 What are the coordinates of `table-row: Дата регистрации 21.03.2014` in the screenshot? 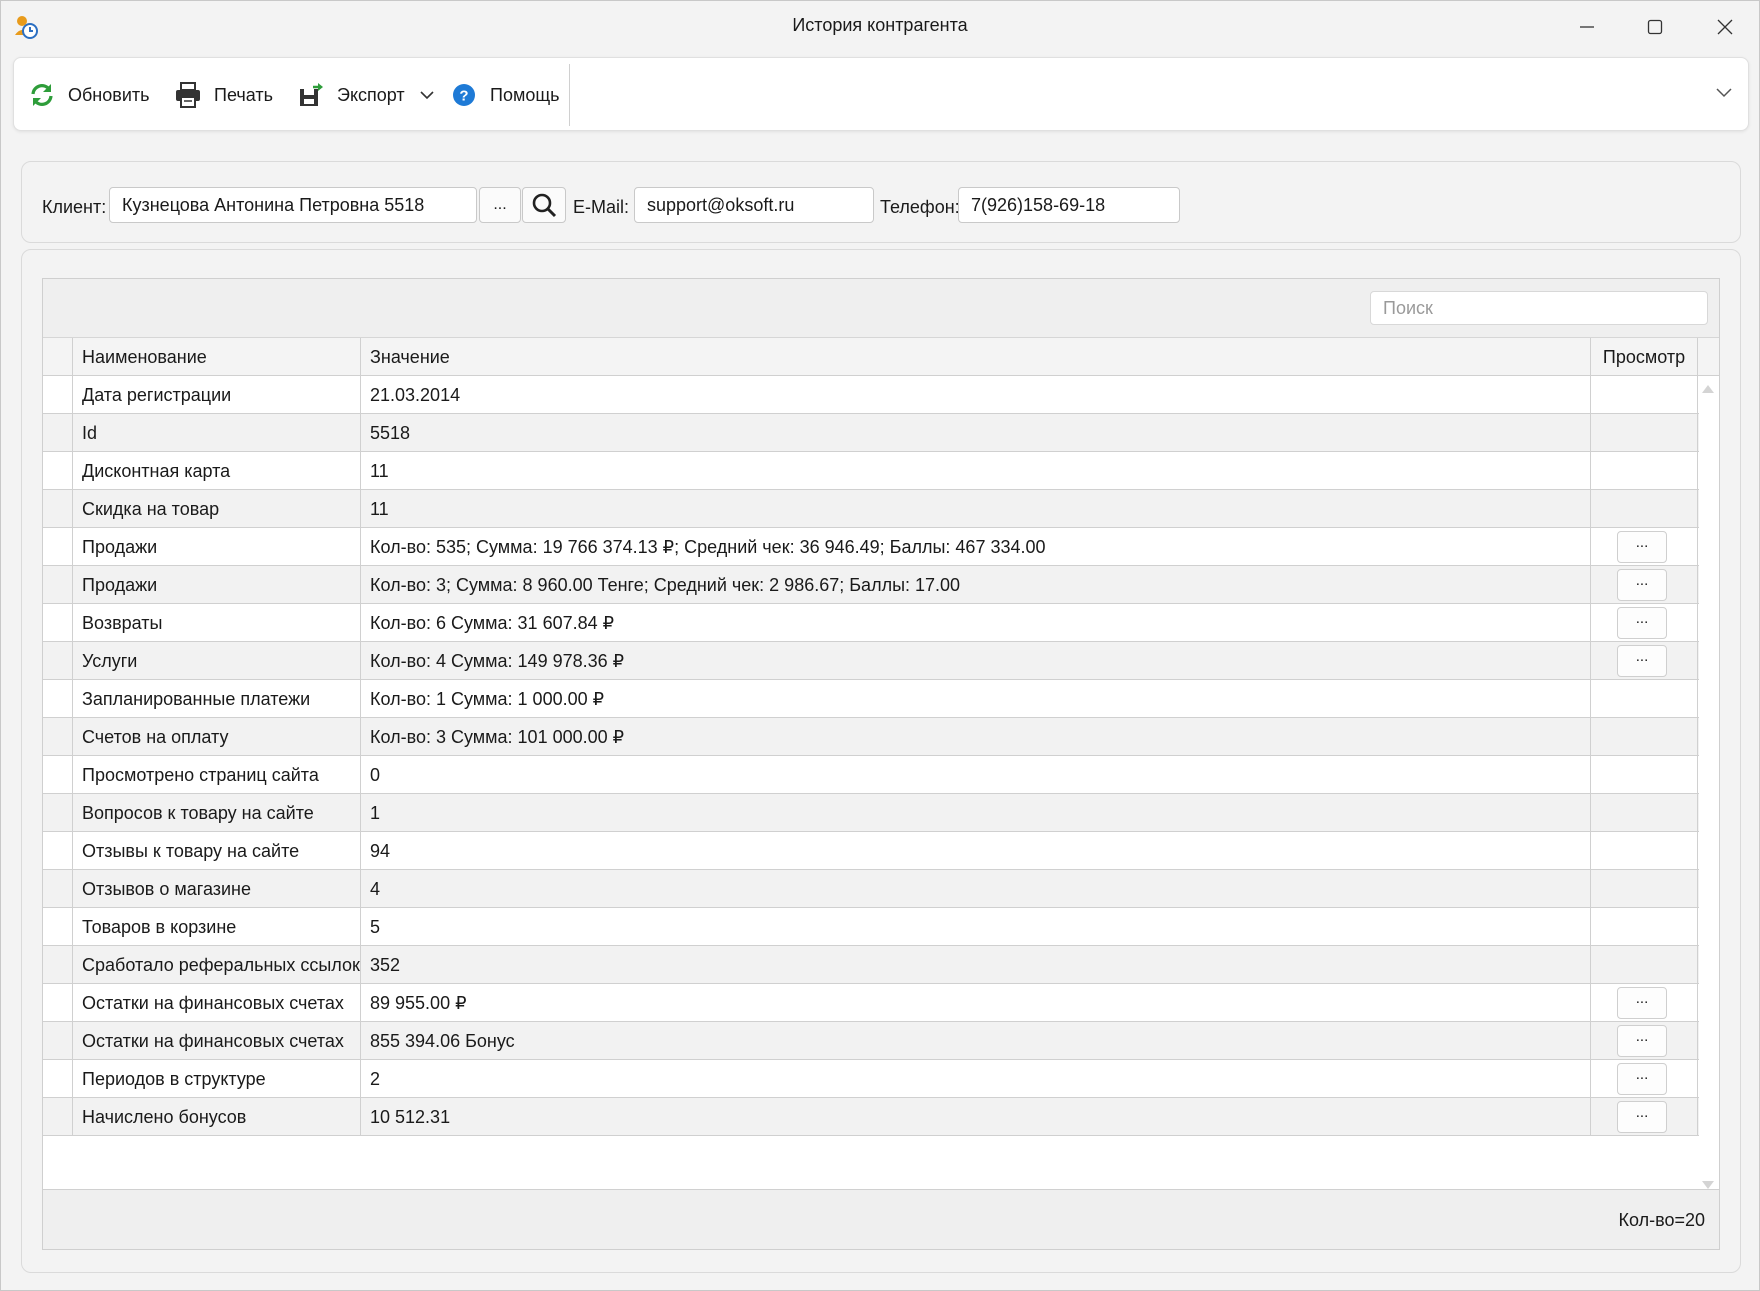 It's located at (871, 395).